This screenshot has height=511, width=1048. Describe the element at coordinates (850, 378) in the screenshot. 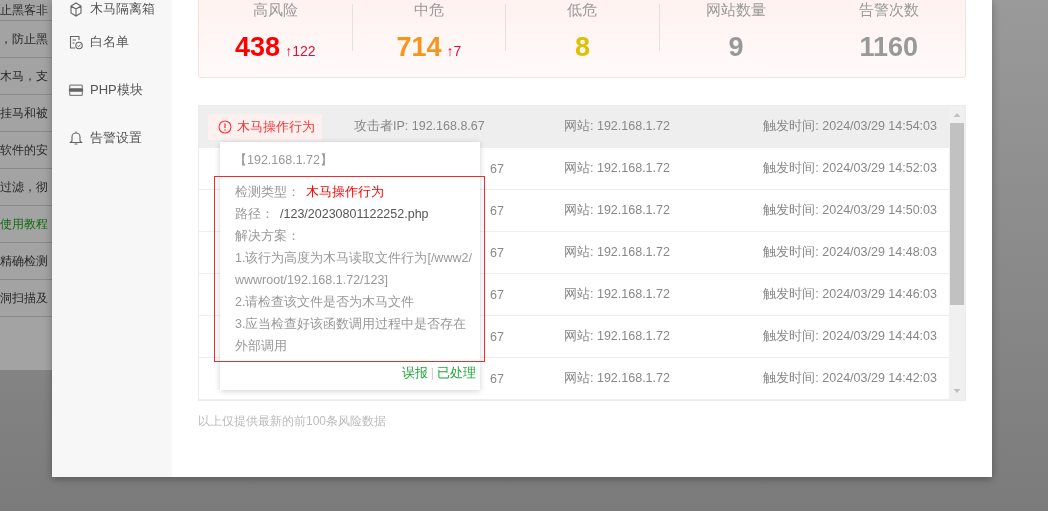

I see `trigger-time: 触发时间: 2024/03/29 14:42:03` at that location.